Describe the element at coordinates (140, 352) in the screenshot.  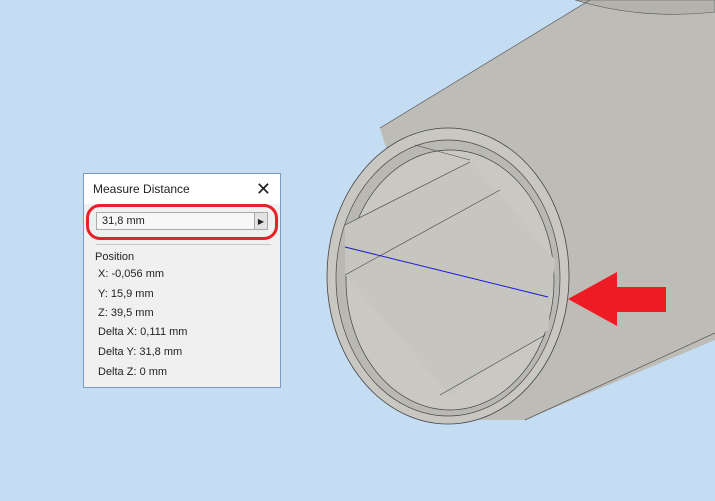
I see `delta-y: Delta Y: 31,8 mm` at that location.